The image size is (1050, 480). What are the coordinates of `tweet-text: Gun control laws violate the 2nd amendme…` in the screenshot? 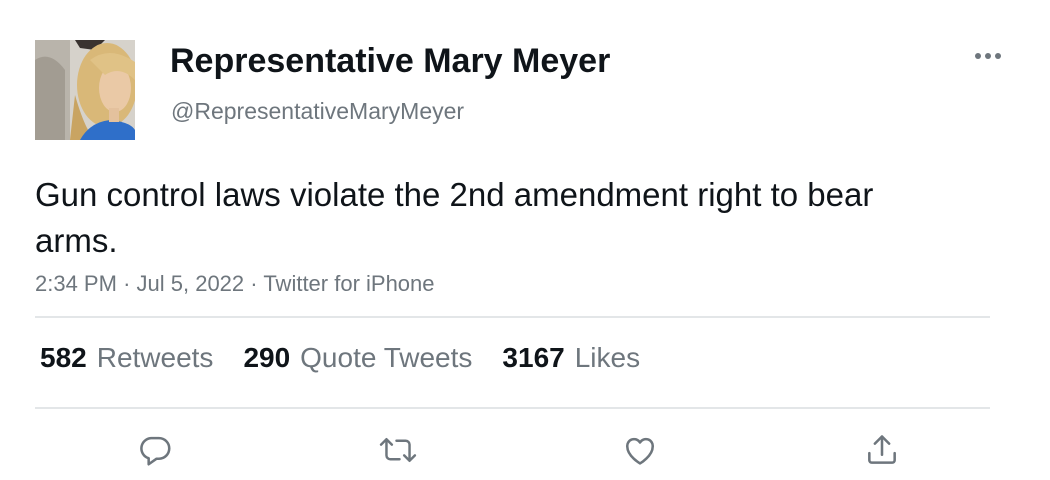 It's located at (454, 217).